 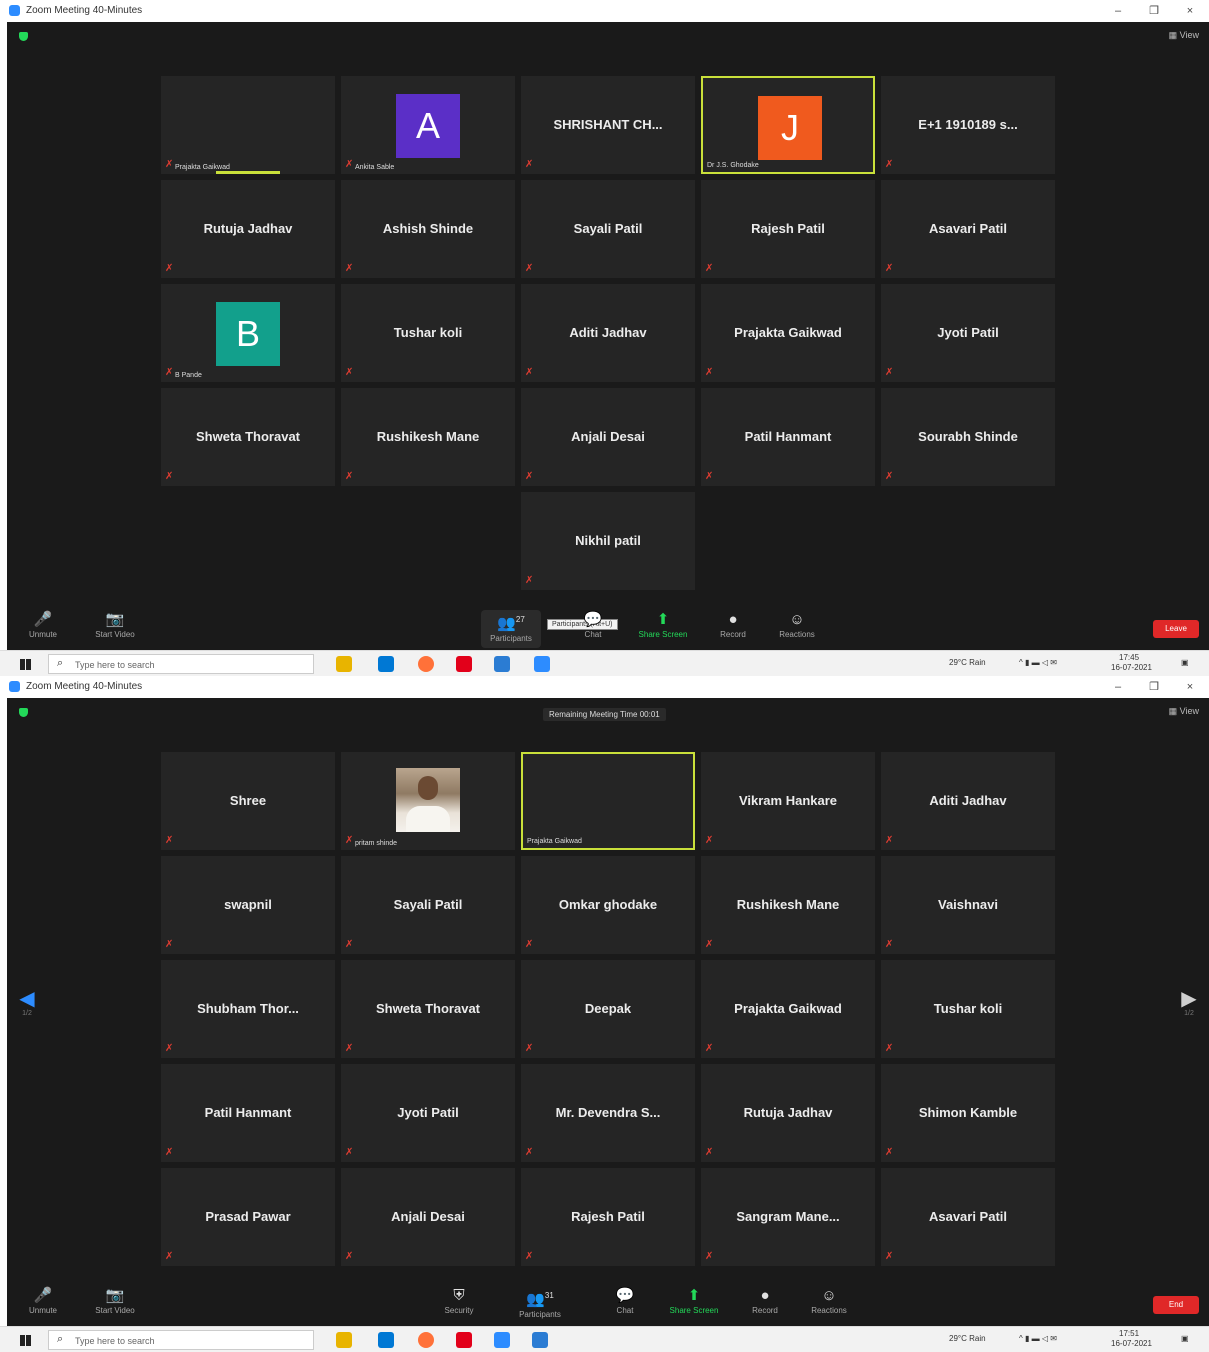 What do you see at coordinates (248, 1217) in the screenshot?
I see `participant-tile: Prasad Pawar ✗` at bounding box center [248, 1217].